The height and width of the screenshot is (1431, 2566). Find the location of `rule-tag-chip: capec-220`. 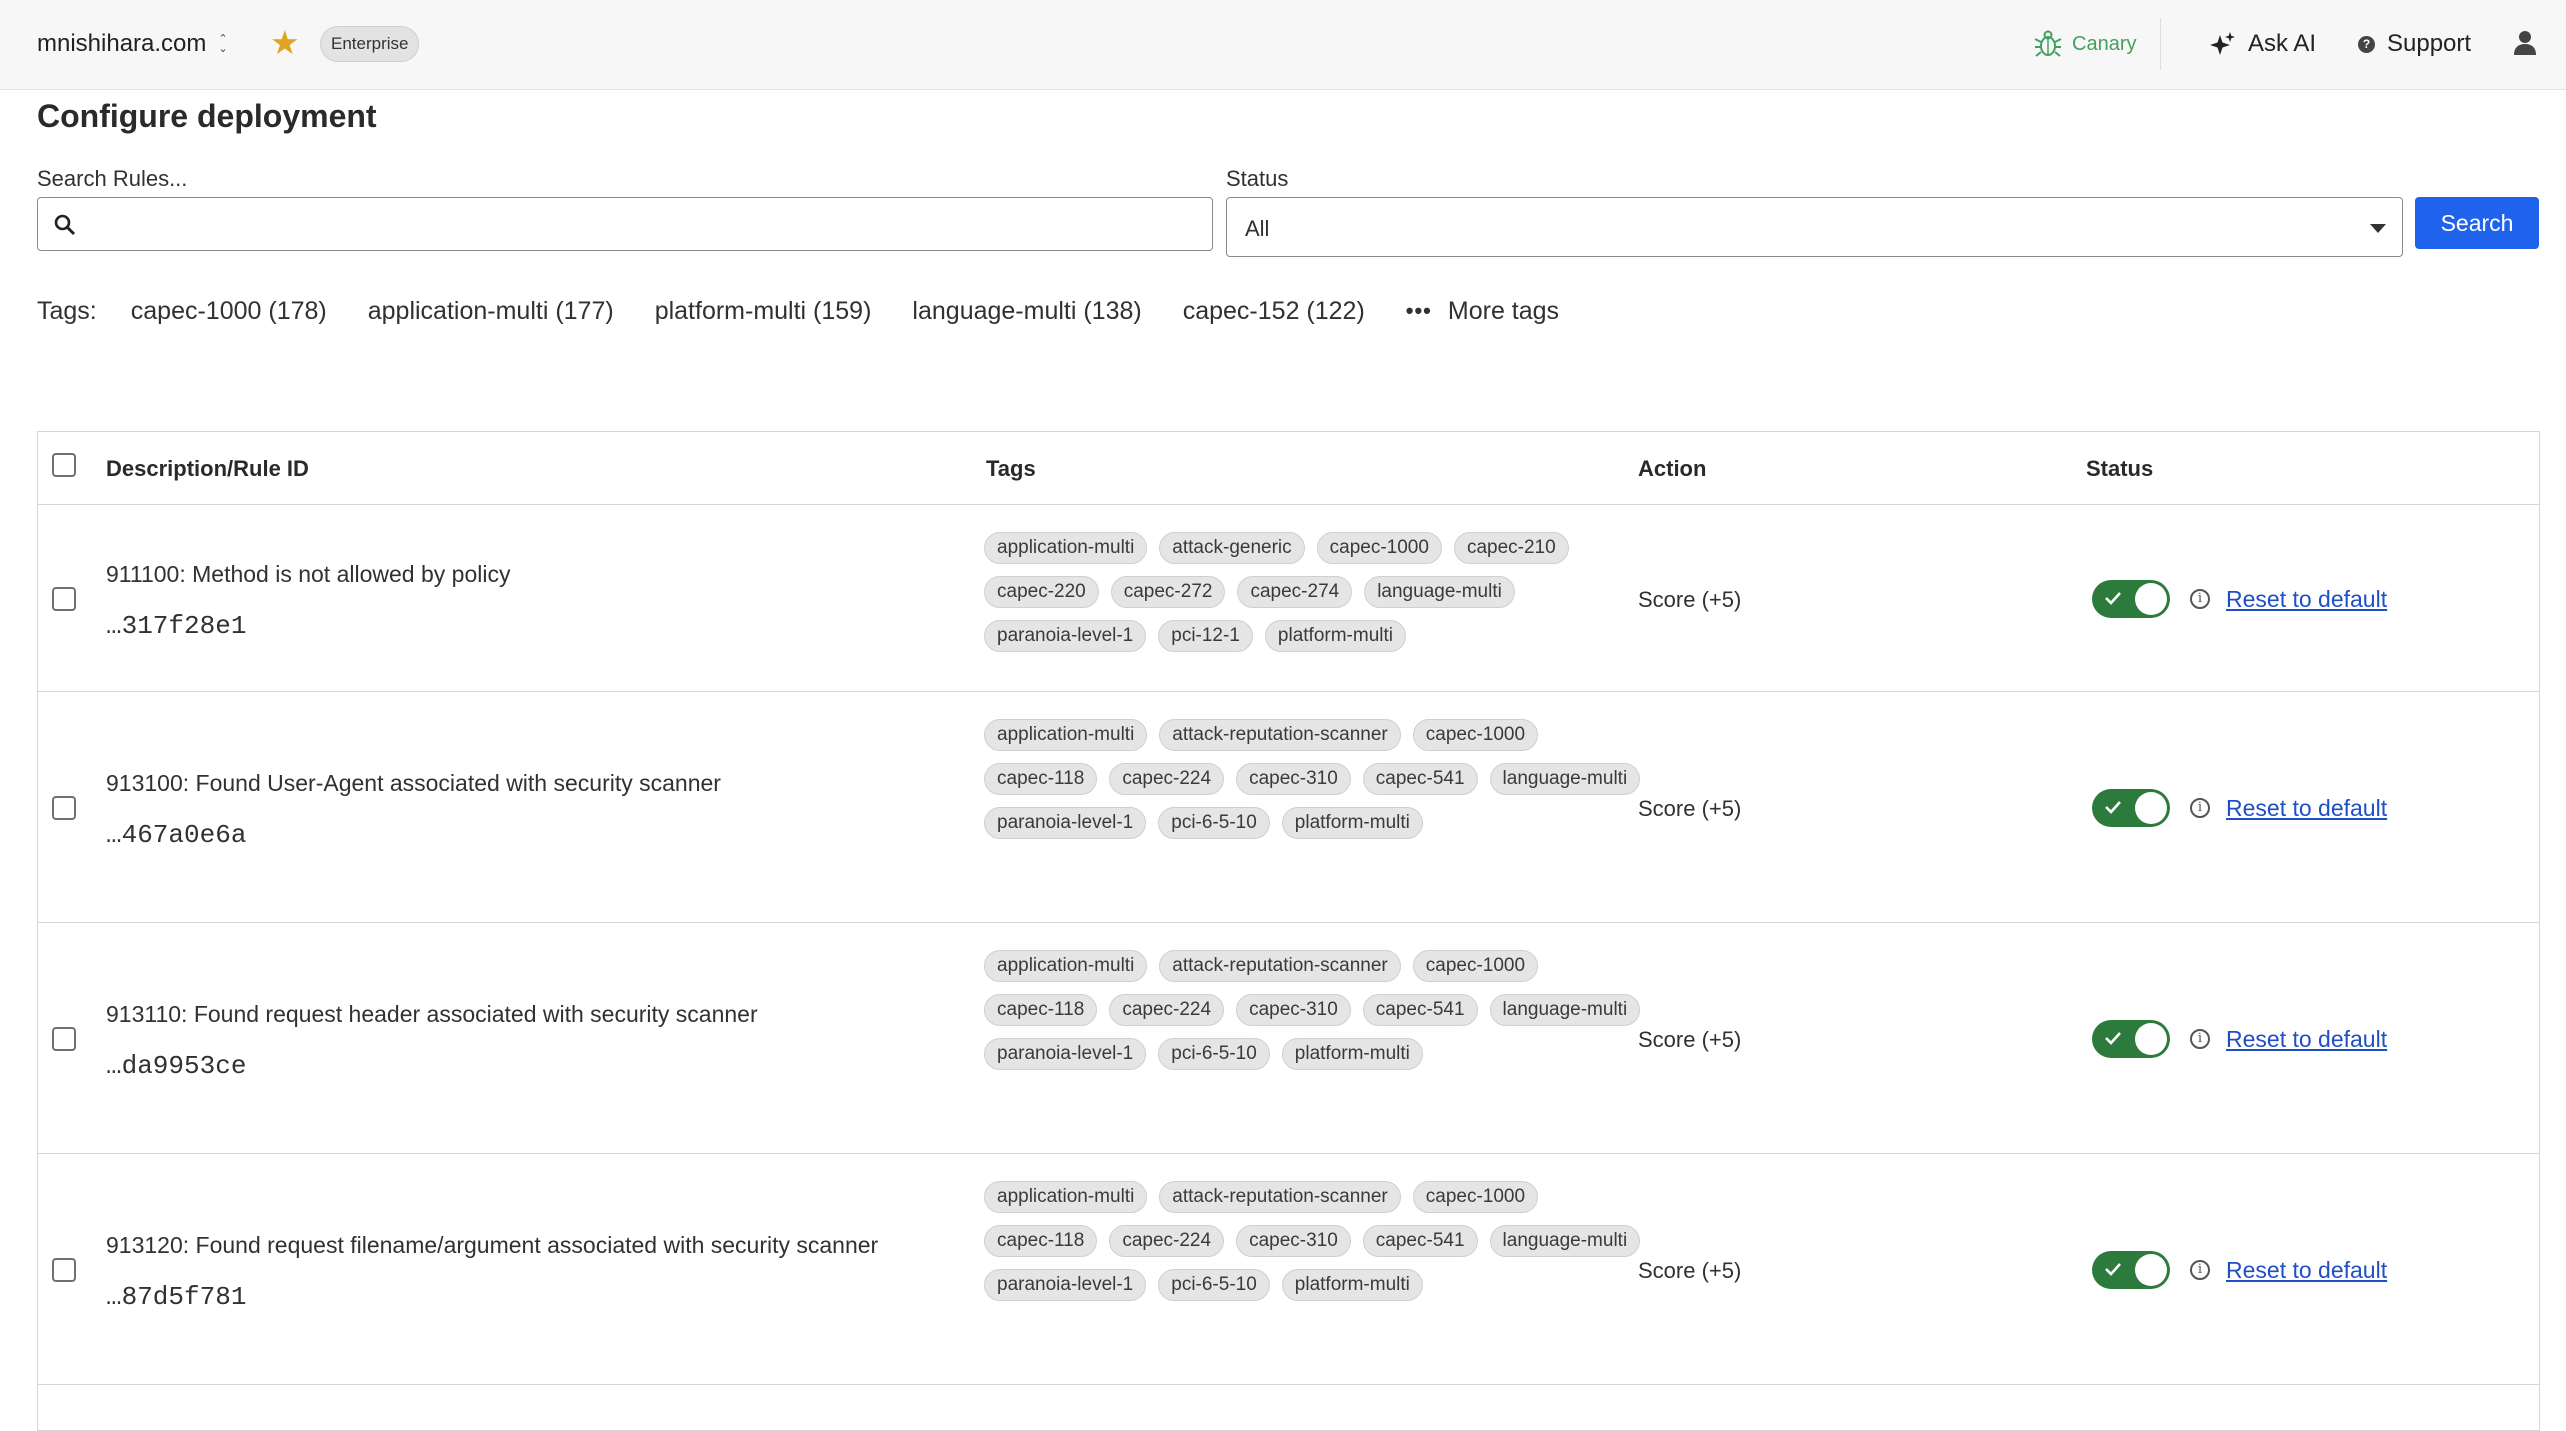

rule-tag-chip: capec-220 is located at coordinates (1041, 592).